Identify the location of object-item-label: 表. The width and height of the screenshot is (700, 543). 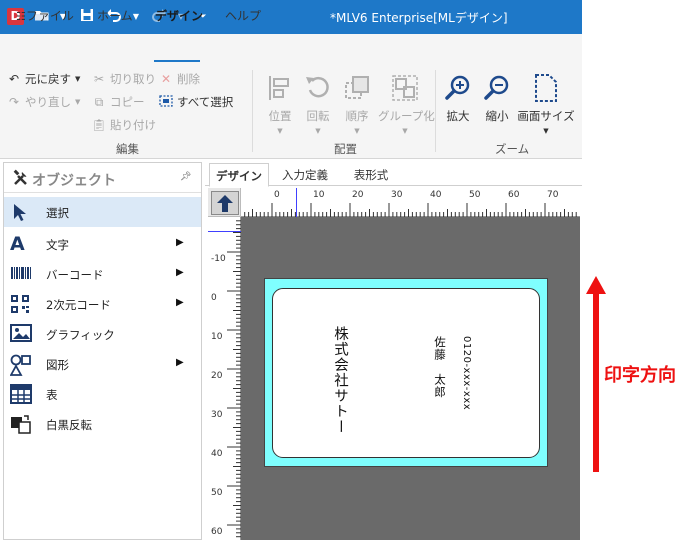
(52, 395).